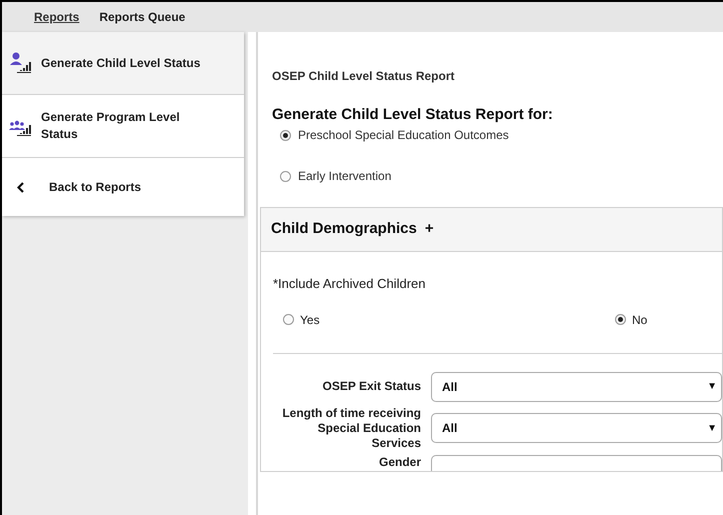 The image size is (723, 515). I want to click on report-title: OSEP Child Level Status Report, so click(364, 76).